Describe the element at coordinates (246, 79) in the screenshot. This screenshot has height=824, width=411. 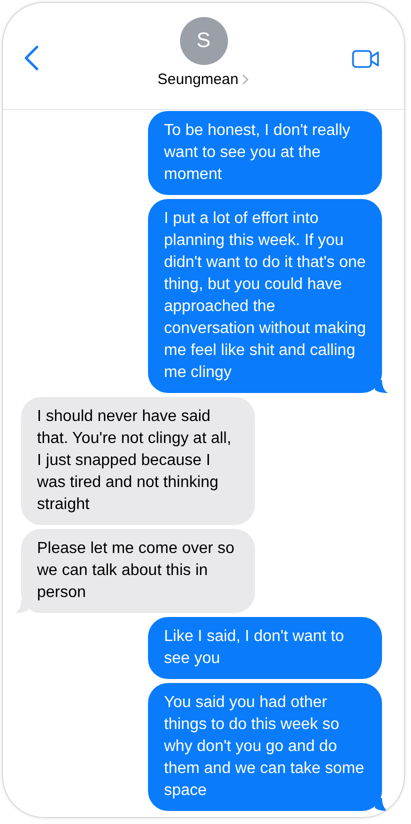
I see `chevron-icon` at that location.